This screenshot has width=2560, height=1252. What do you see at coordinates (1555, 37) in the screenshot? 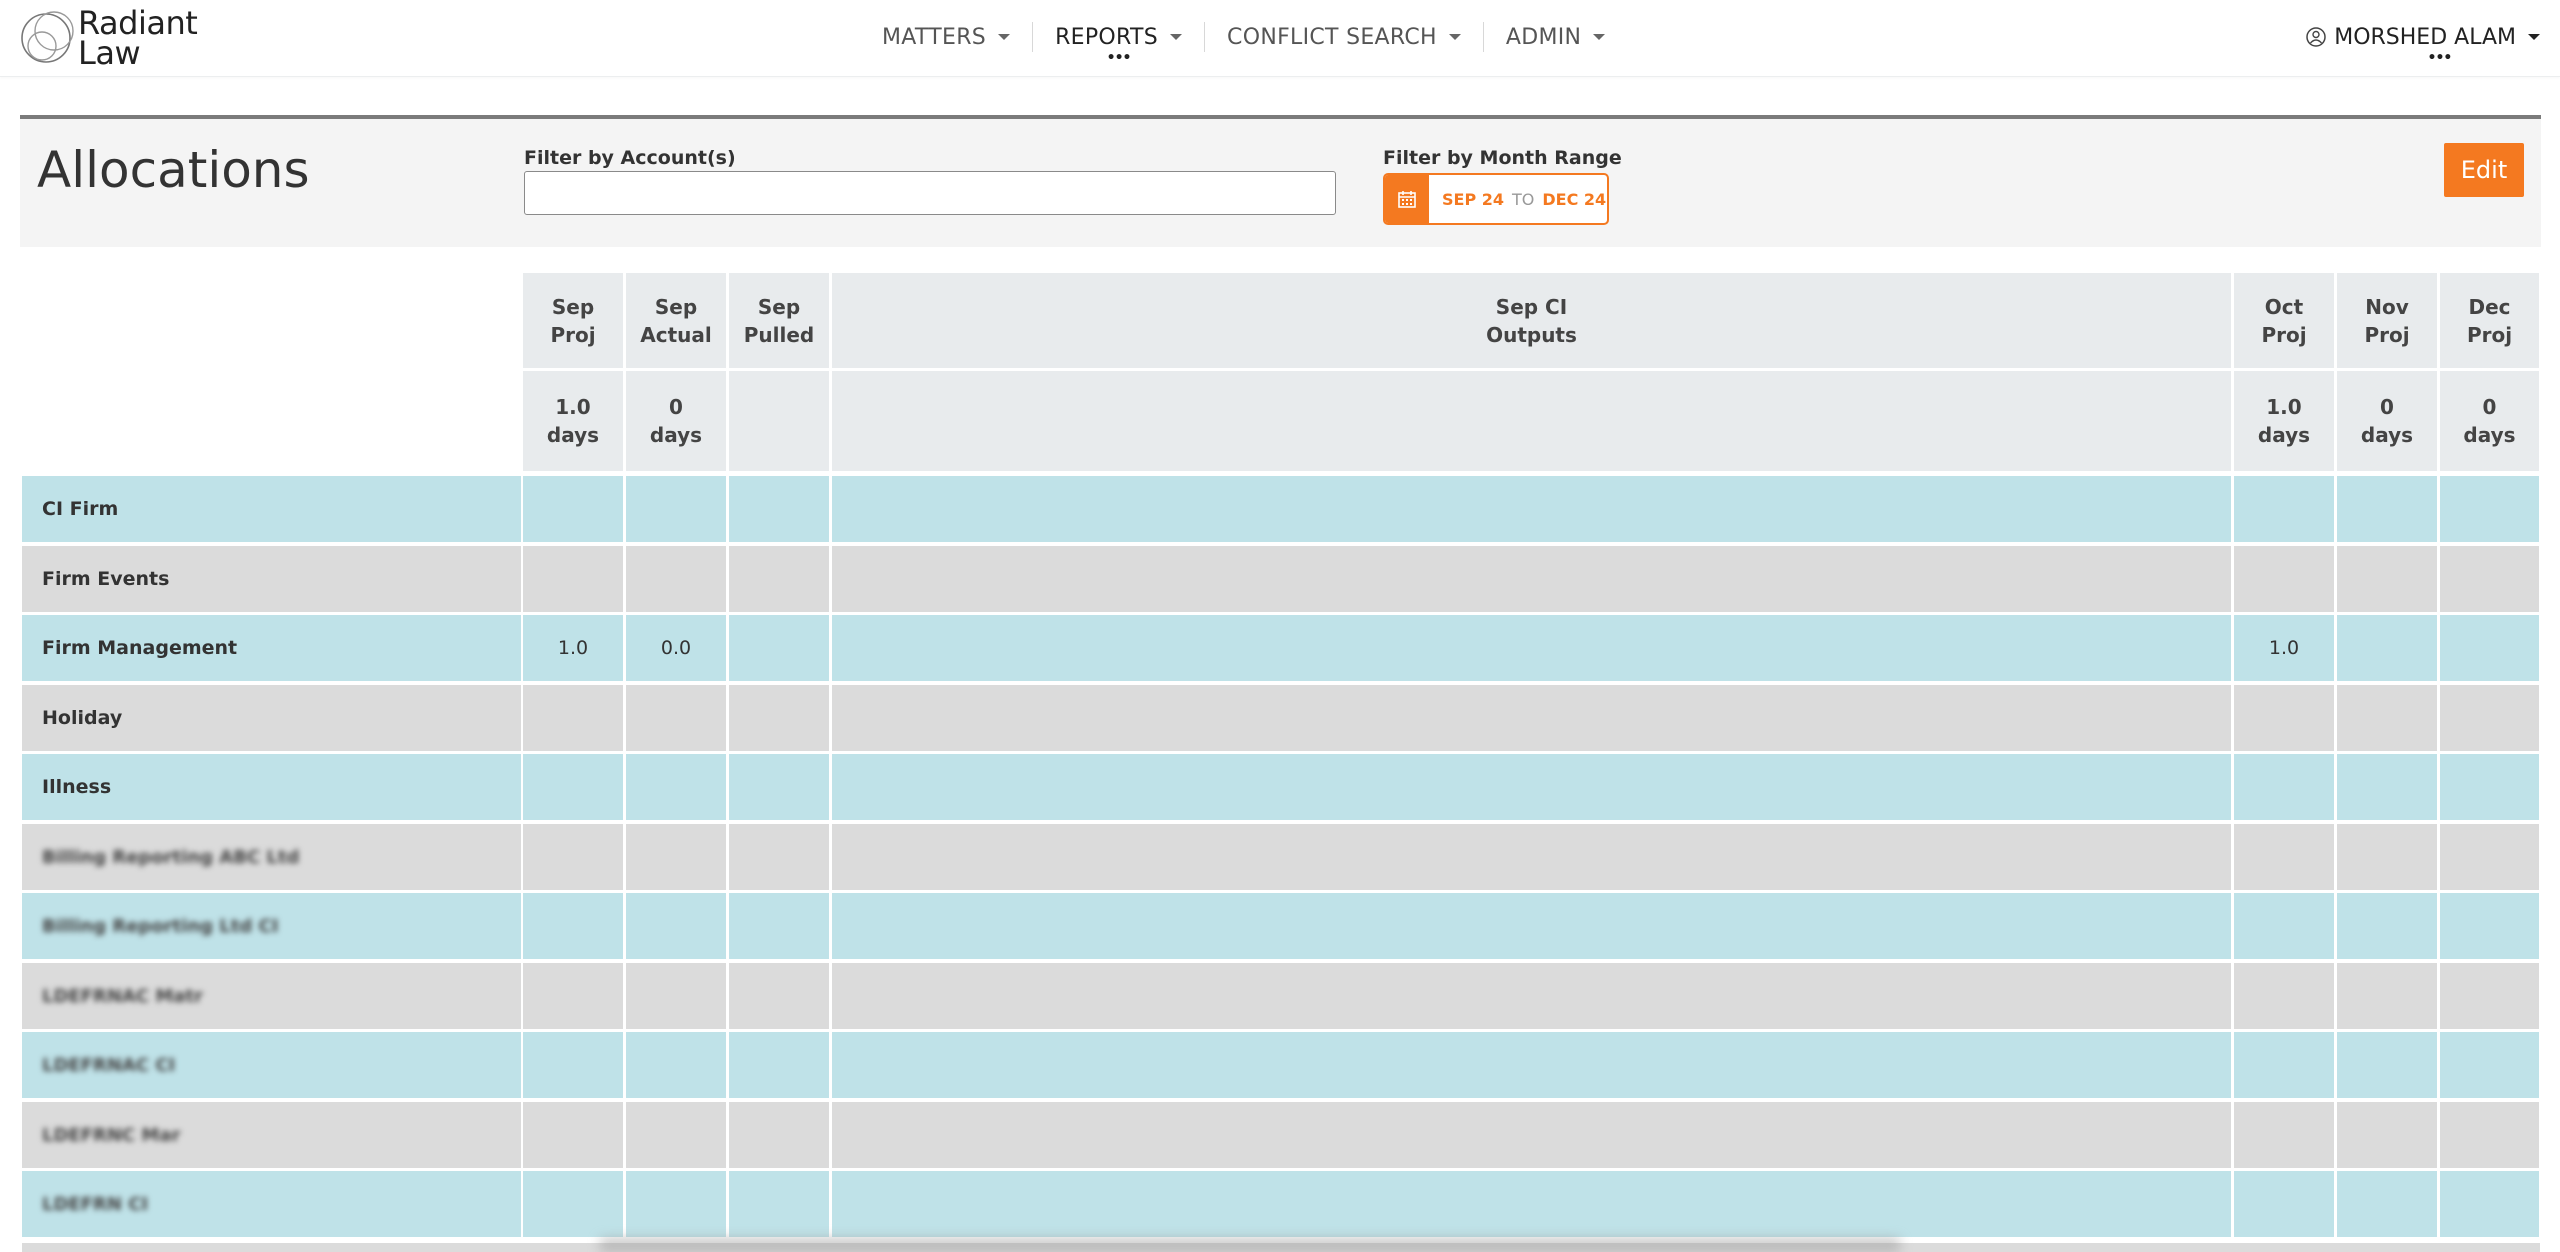
I see `nav-admin: ADMIN` at bounding box center [1555, 37].